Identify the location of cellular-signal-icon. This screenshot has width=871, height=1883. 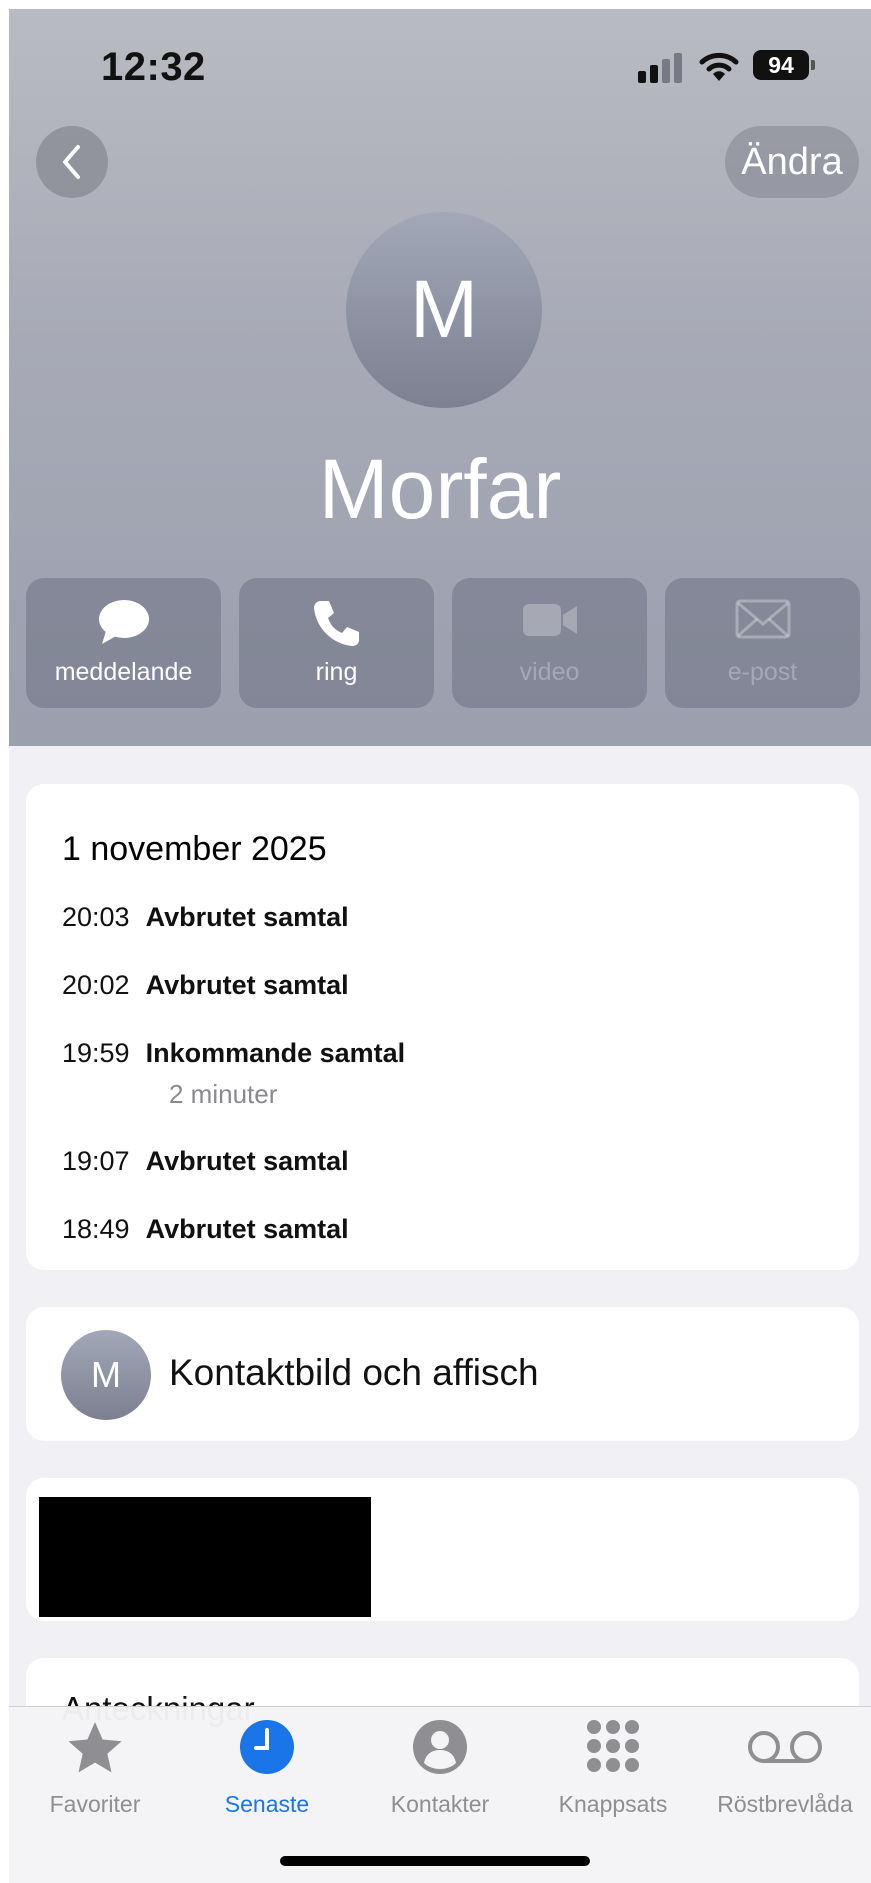
(662, 67).